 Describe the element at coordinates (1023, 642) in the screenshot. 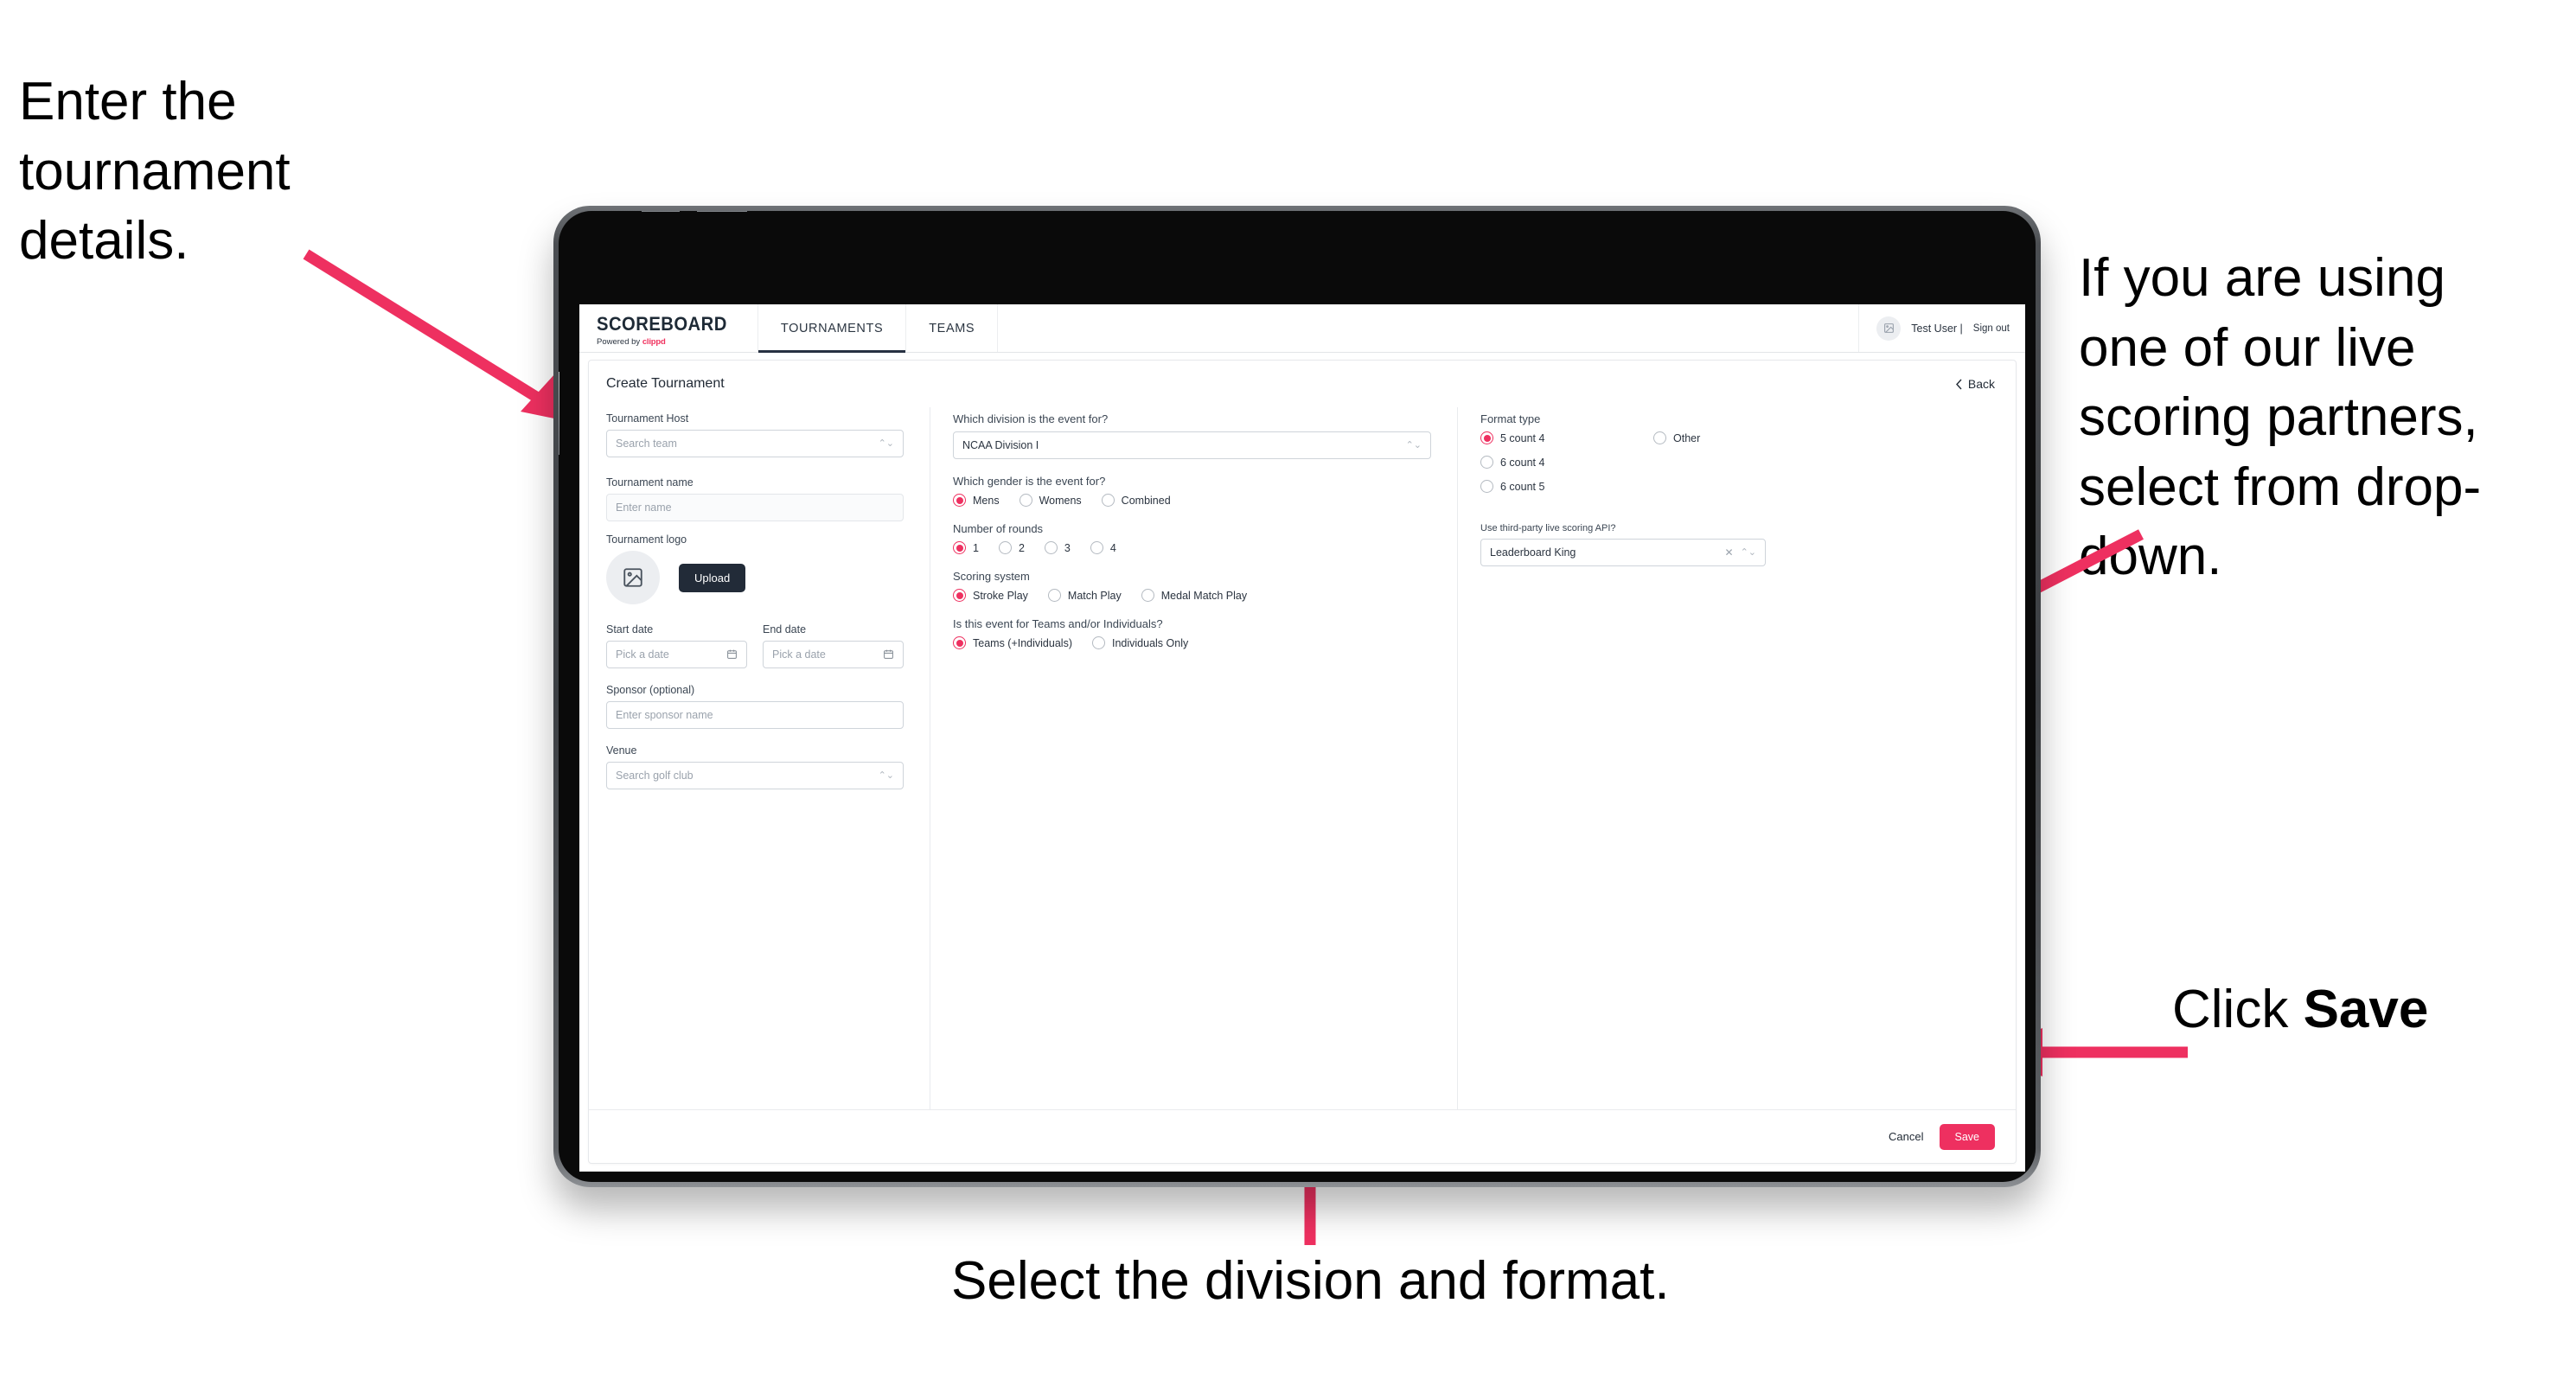

I see `participants-option-teams-label: Teams (+Individuals)` at that location.